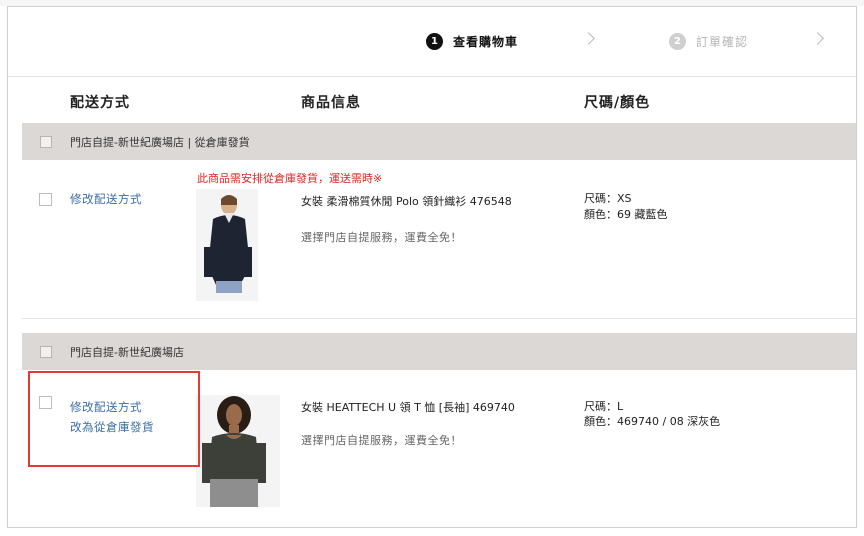 The width and height of the screenshot is (864, 536). What do you see at coordinates (604, 406) in the screenshot?
I see `size-value: 尺碼：L` at bounding box center [604, 406].